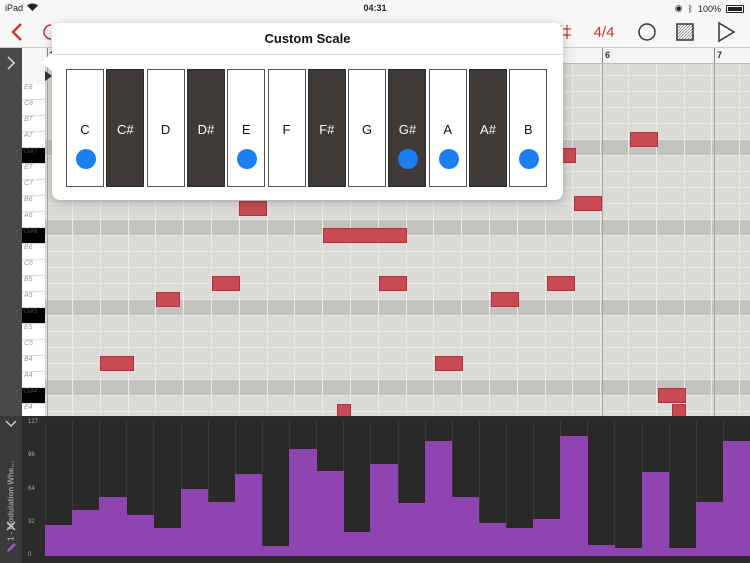 The width and height of the screenshot is (750, 563). Describe the element at coordinates (33, 348) in the screenshot. I see `piano-key: C5` at that location.